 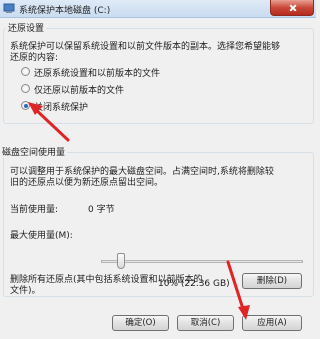 What do you see at coordinates (25, 105) in the screenshot?
I see `radio-button-checked` at bounding box center [25, 105].